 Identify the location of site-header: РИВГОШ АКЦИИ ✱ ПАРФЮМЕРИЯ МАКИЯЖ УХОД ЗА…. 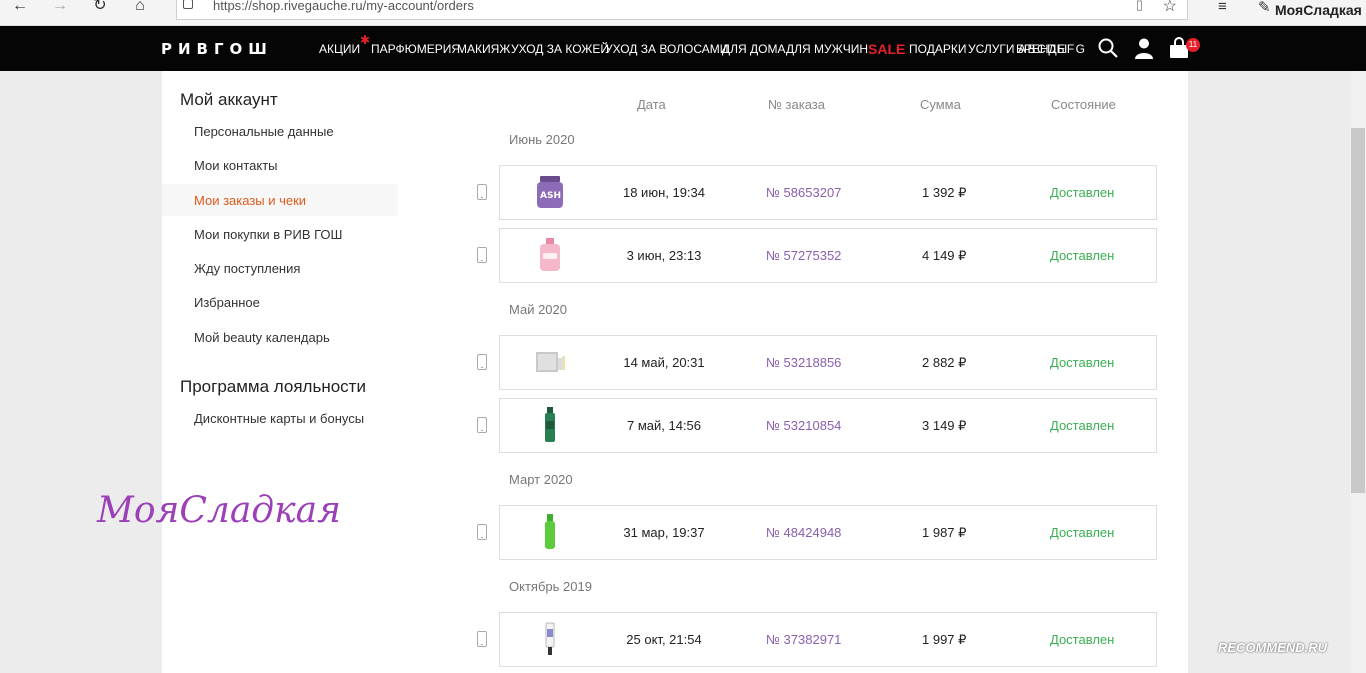
(683, 48).